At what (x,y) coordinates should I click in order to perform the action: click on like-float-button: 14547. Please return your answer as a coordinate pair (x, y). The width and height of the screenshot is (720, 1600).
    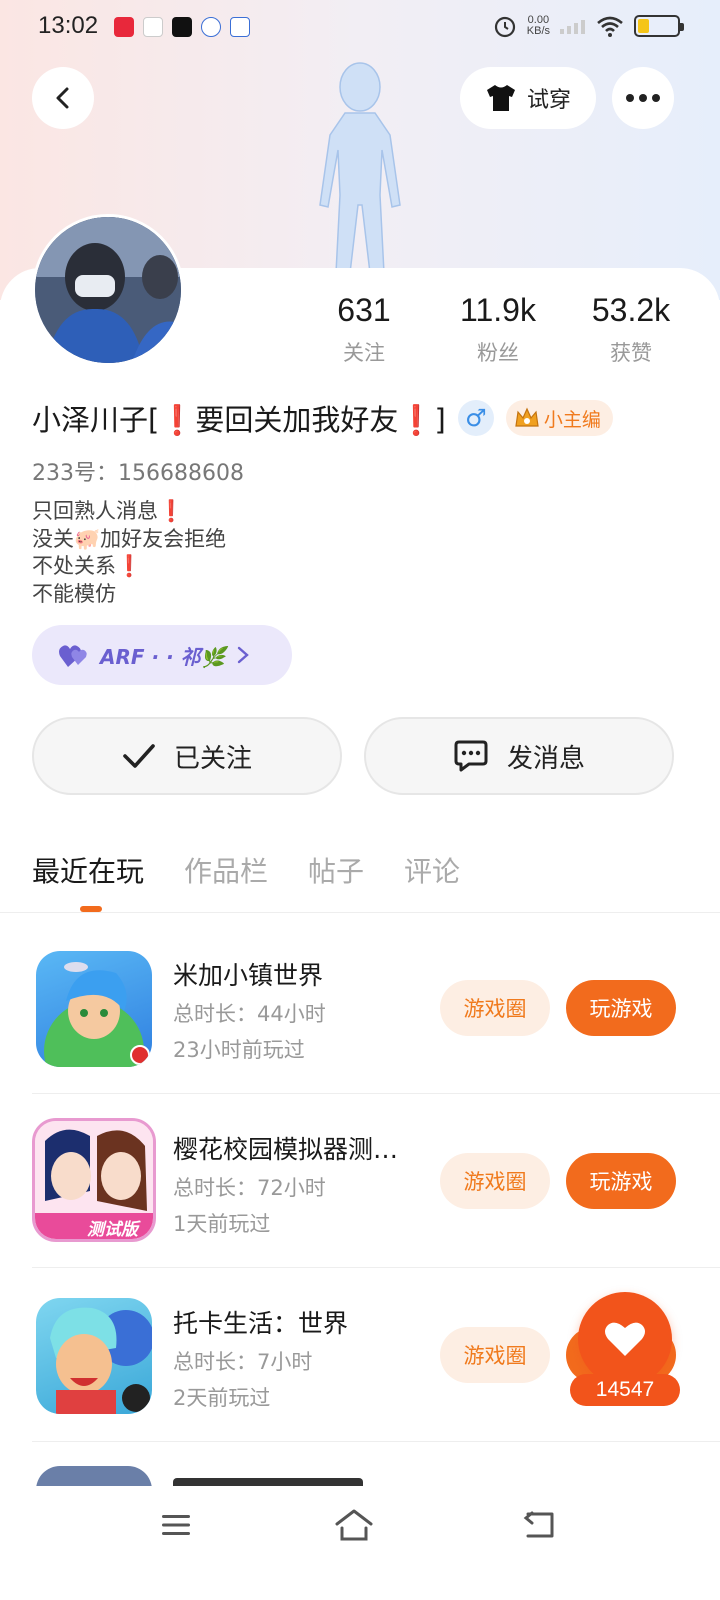
    Looking at the image, I should click on (625, 1350).